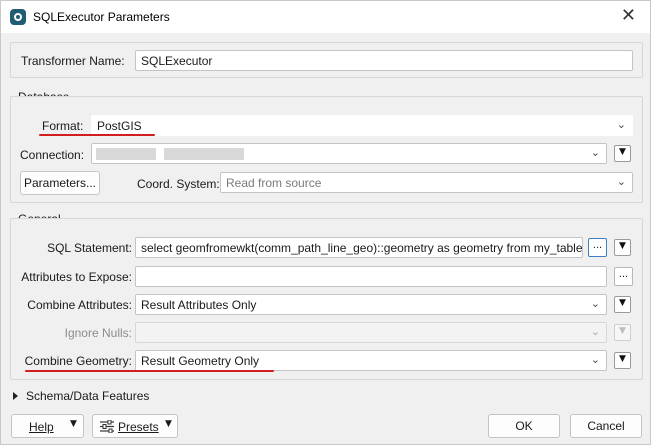 This screenshot has height=445, width=651. I want to click on attributes-to-expose-label: Attributes to Expose:, so click(76, 277).